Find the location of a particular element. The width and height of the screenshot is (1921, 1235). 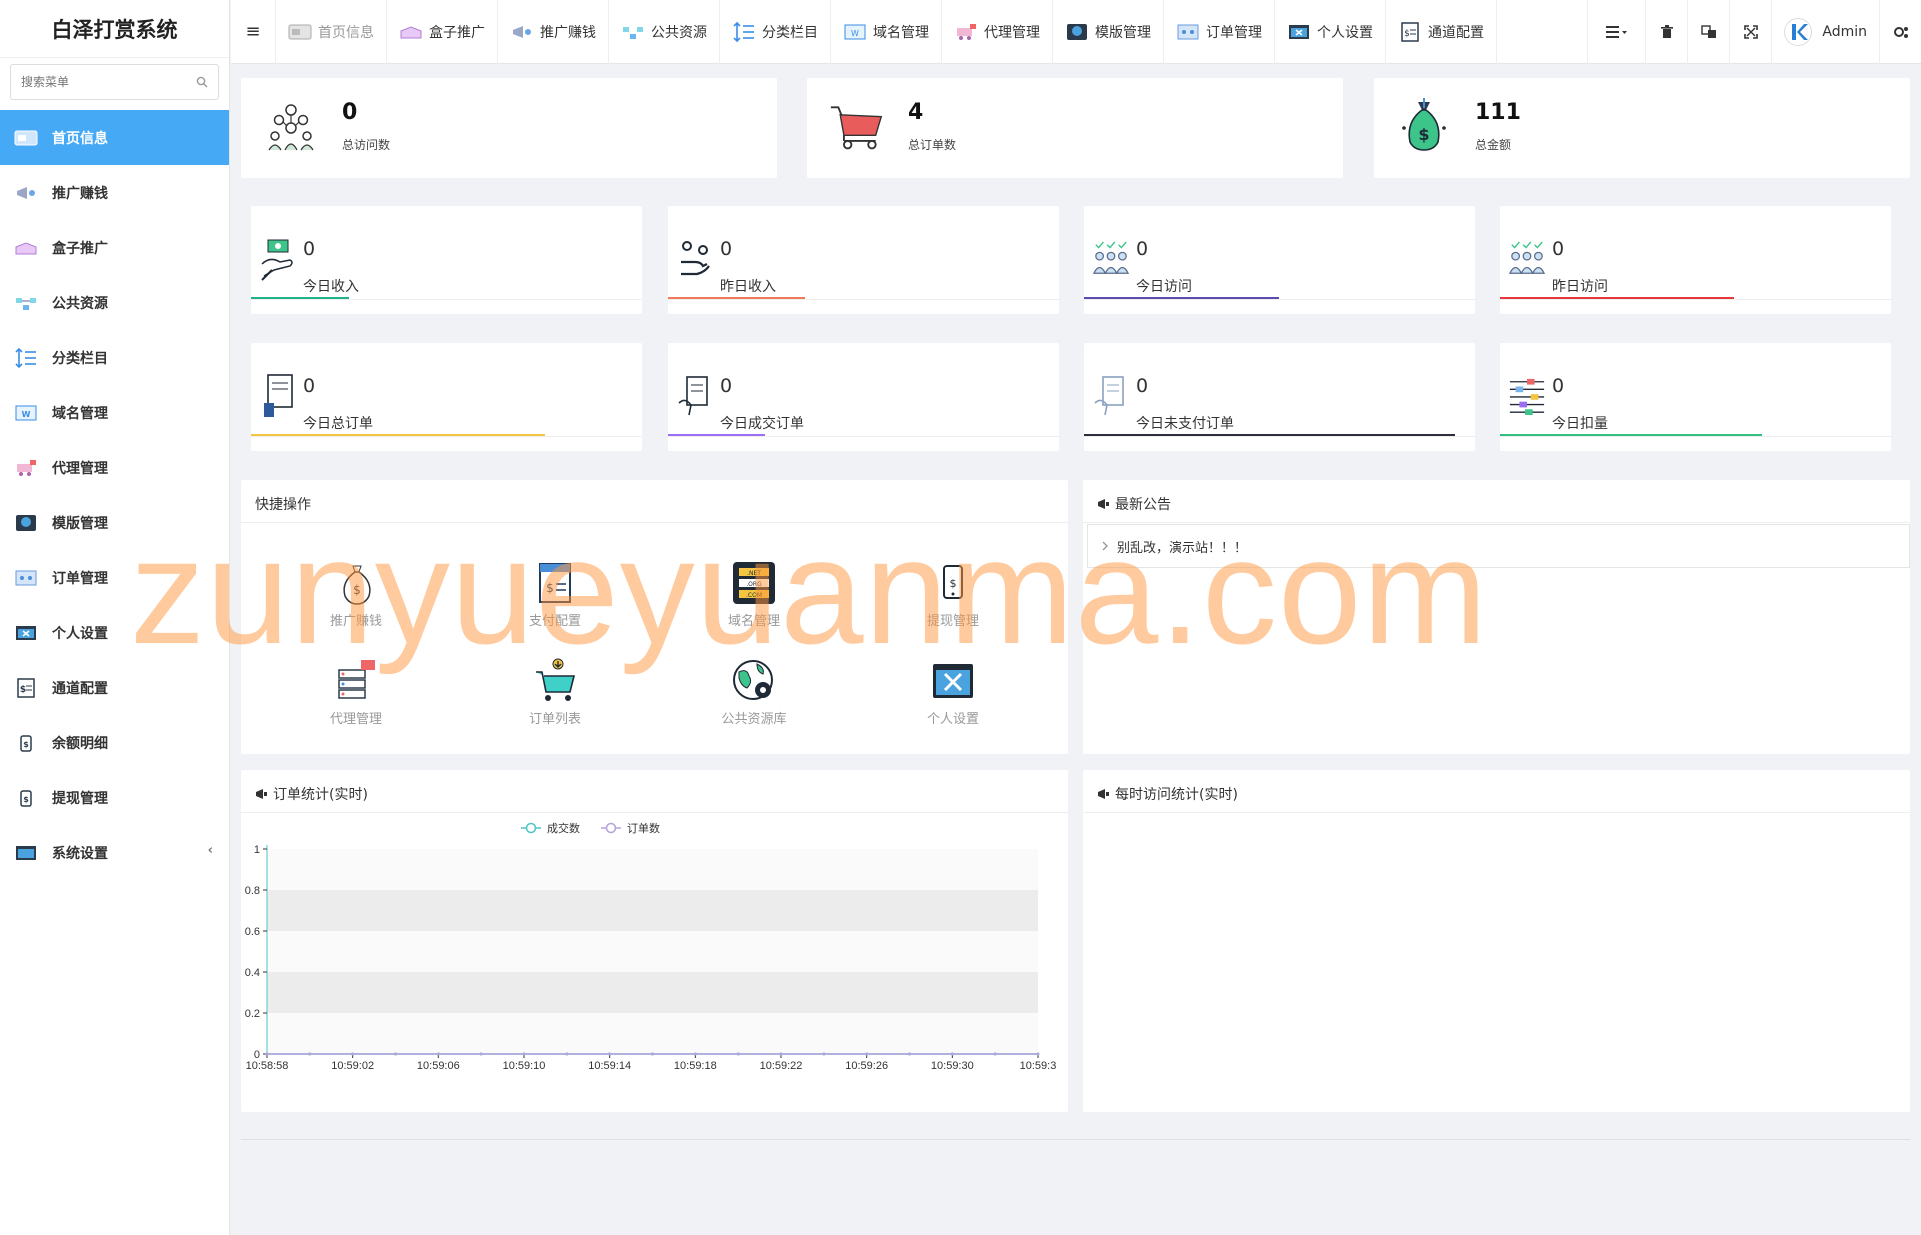

tab-home: 首页信息 is located at coordinates (331, 32).